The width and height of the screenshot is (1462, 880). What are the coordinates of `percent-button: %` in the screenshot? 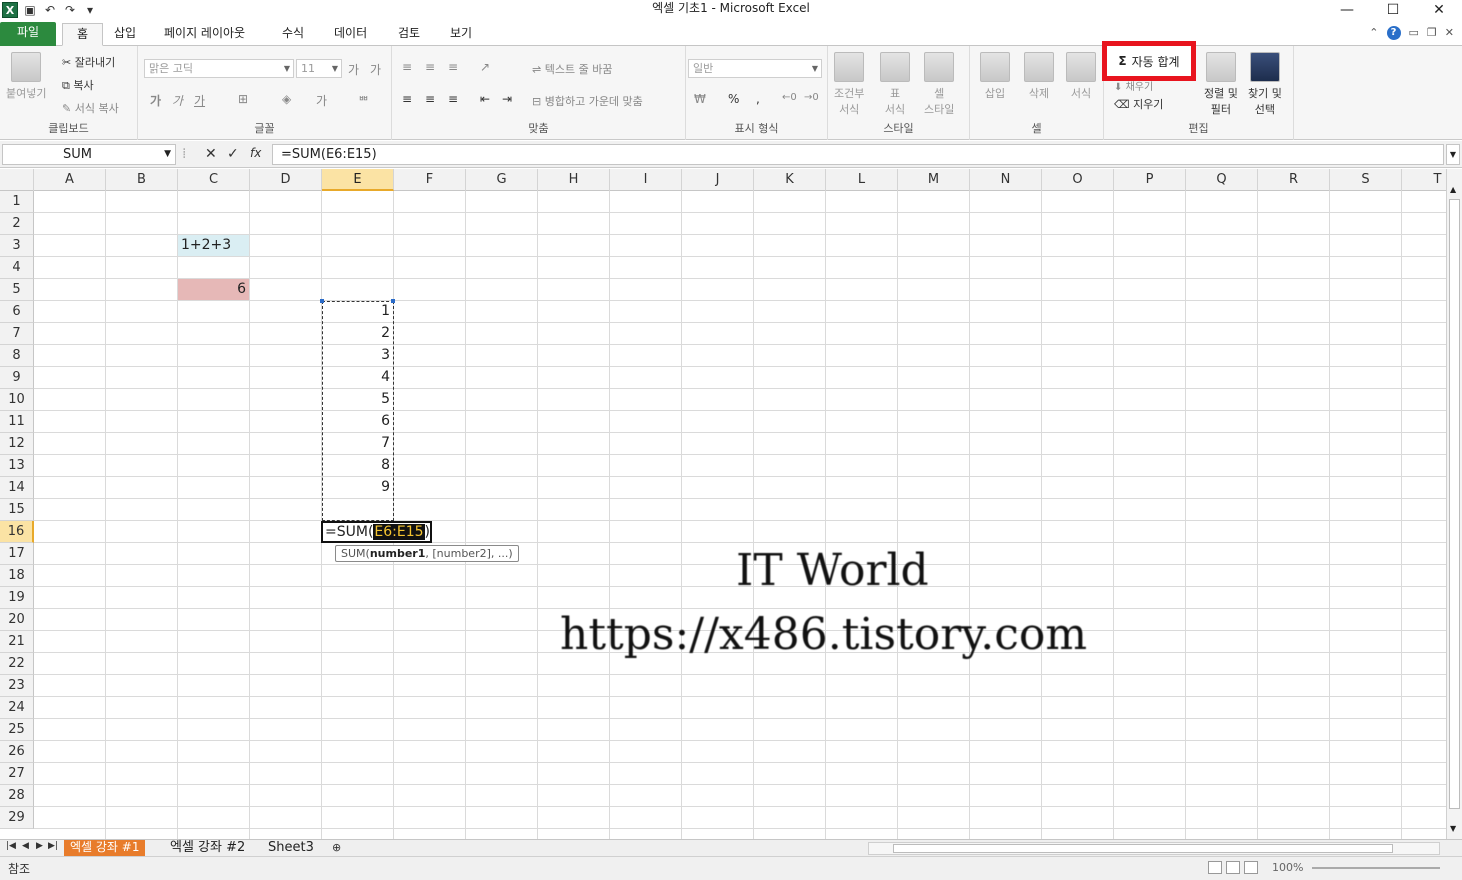 It's located at (733, 99).